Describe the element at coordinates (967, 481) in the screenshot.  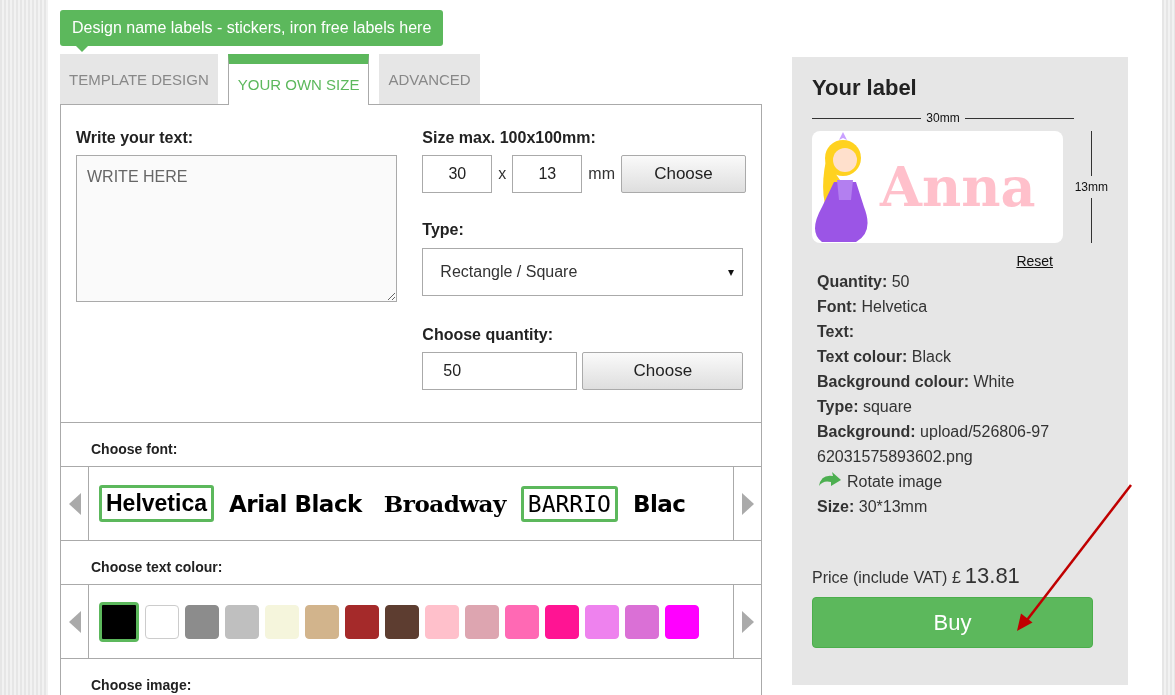
I see `rotate-image-link: Rotate image` at that location.